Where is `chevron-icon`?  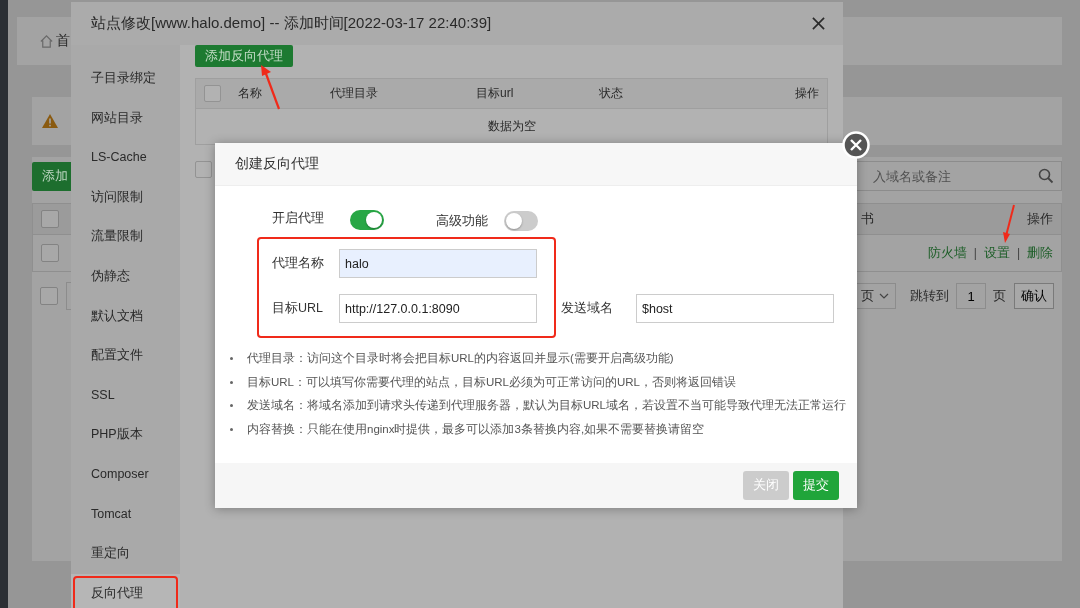 chevron-icon is located at coordinates (884, 296).